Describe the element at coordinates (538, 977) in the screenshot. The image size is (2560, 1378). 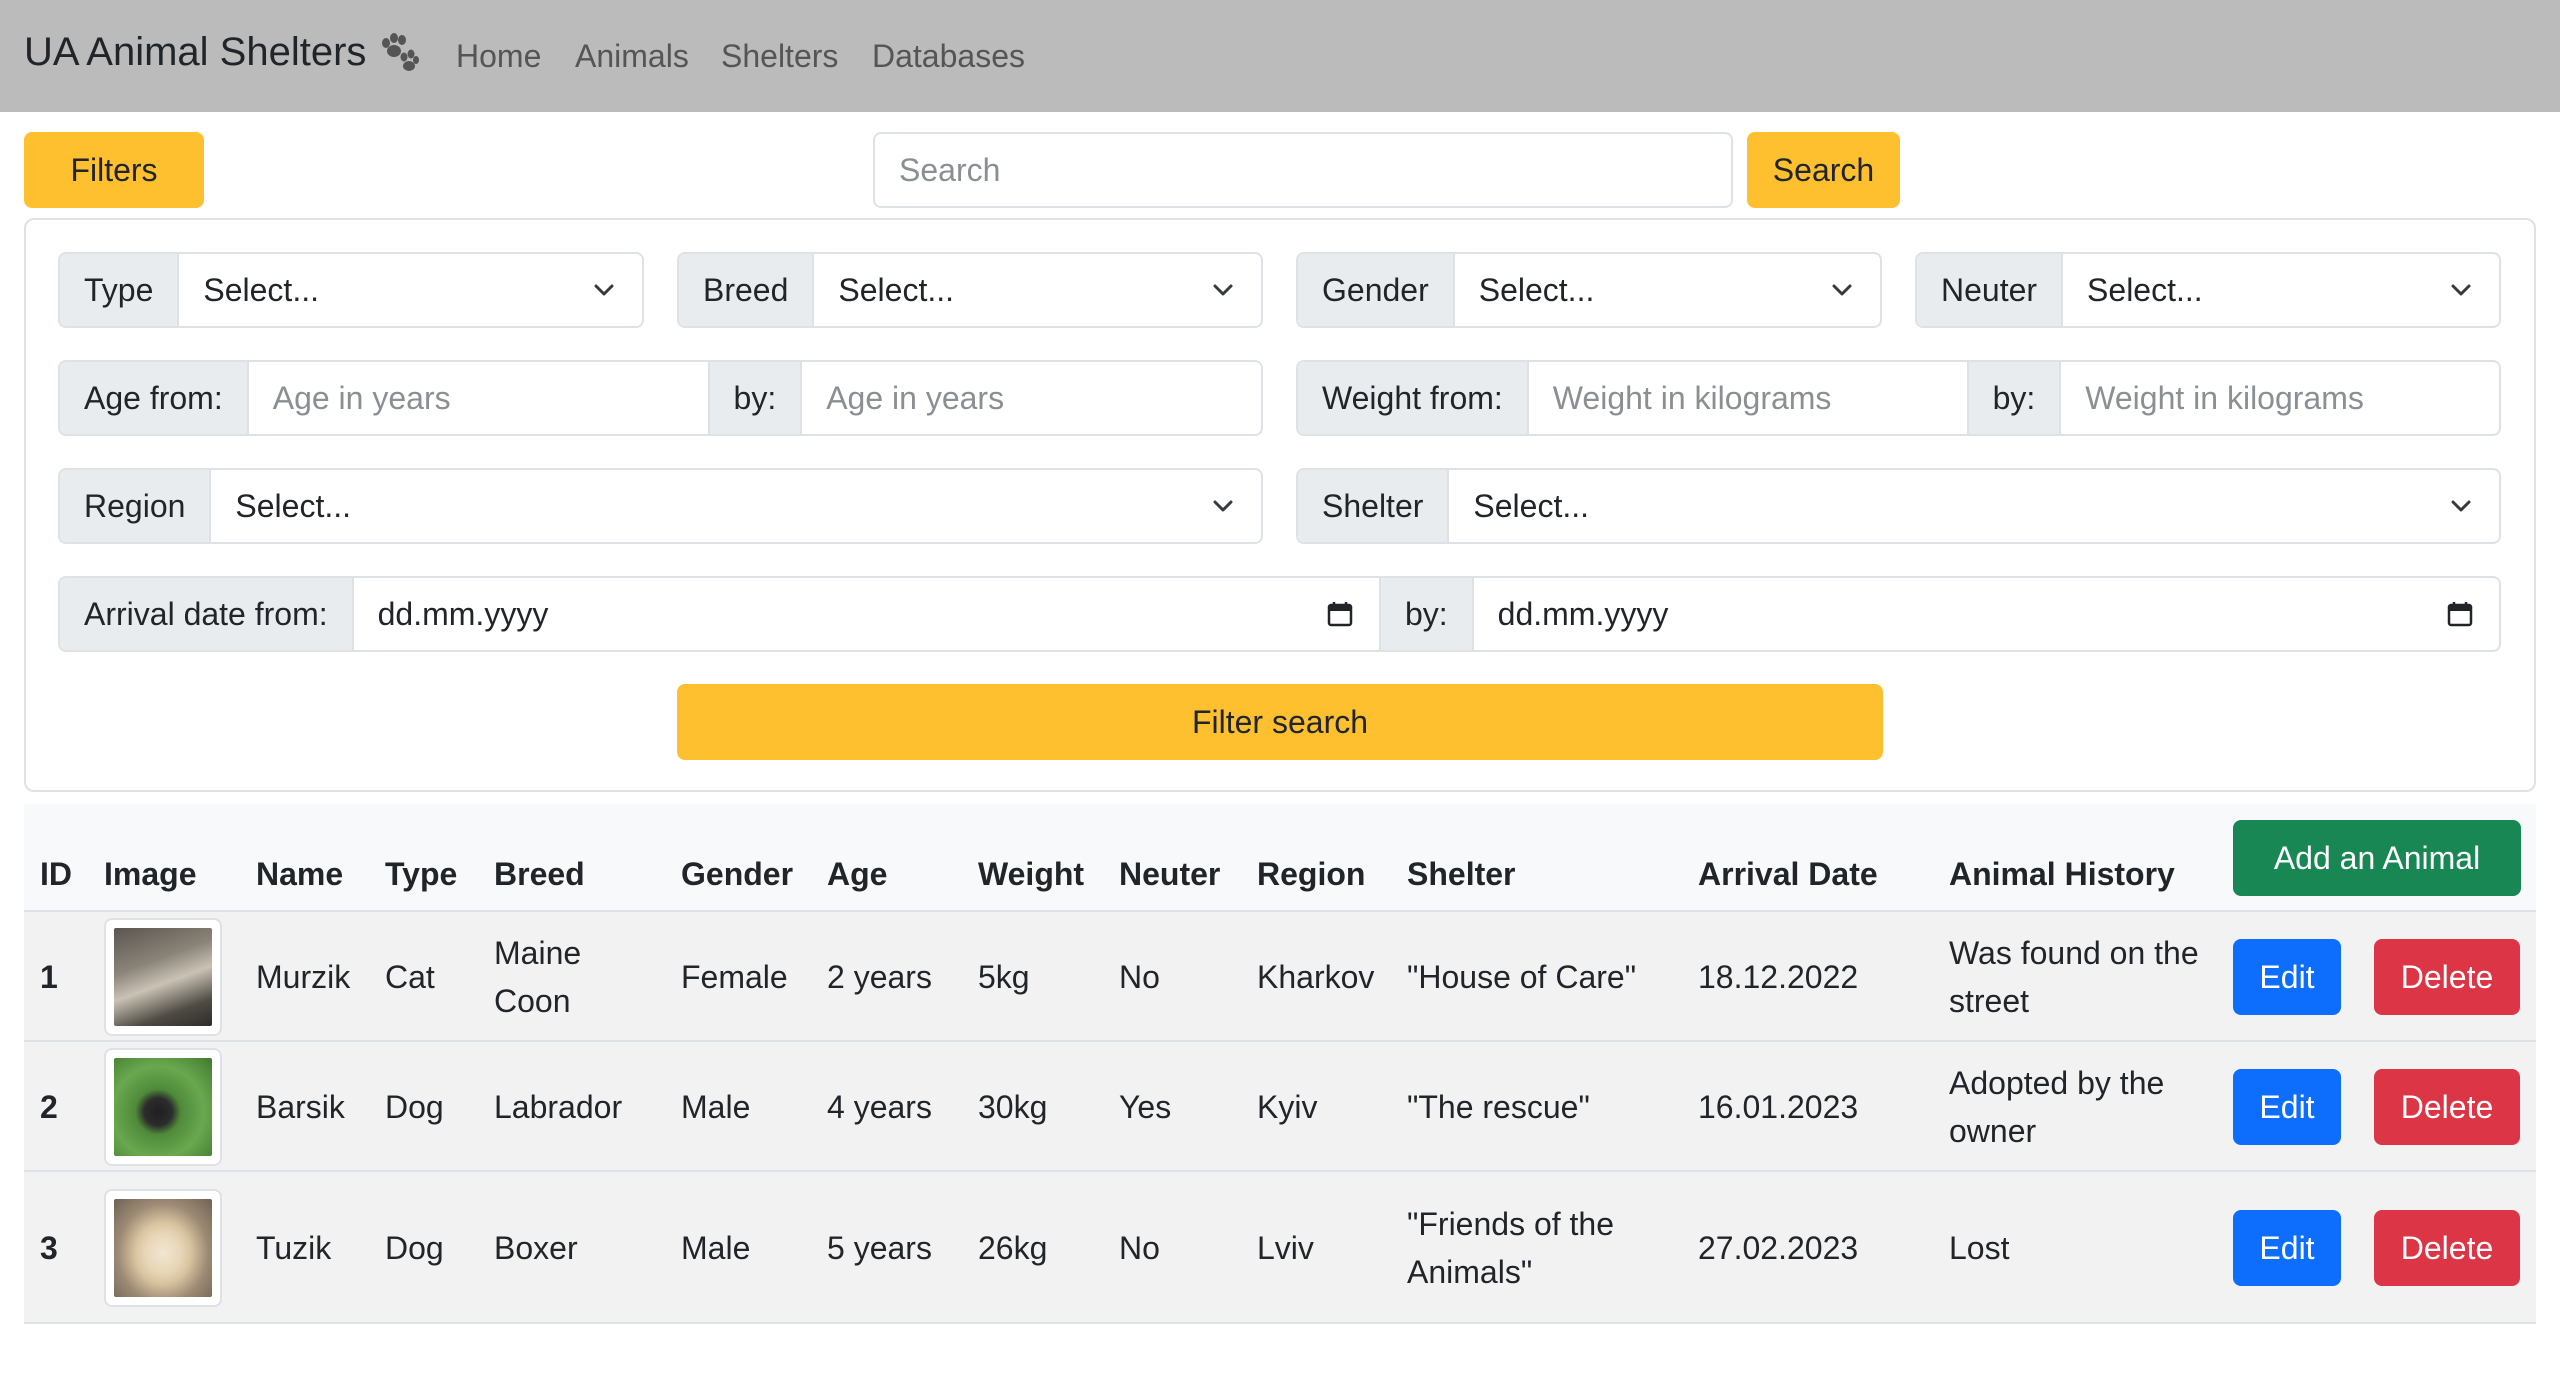
I see `cell-breed: Maine Coon` at that location.